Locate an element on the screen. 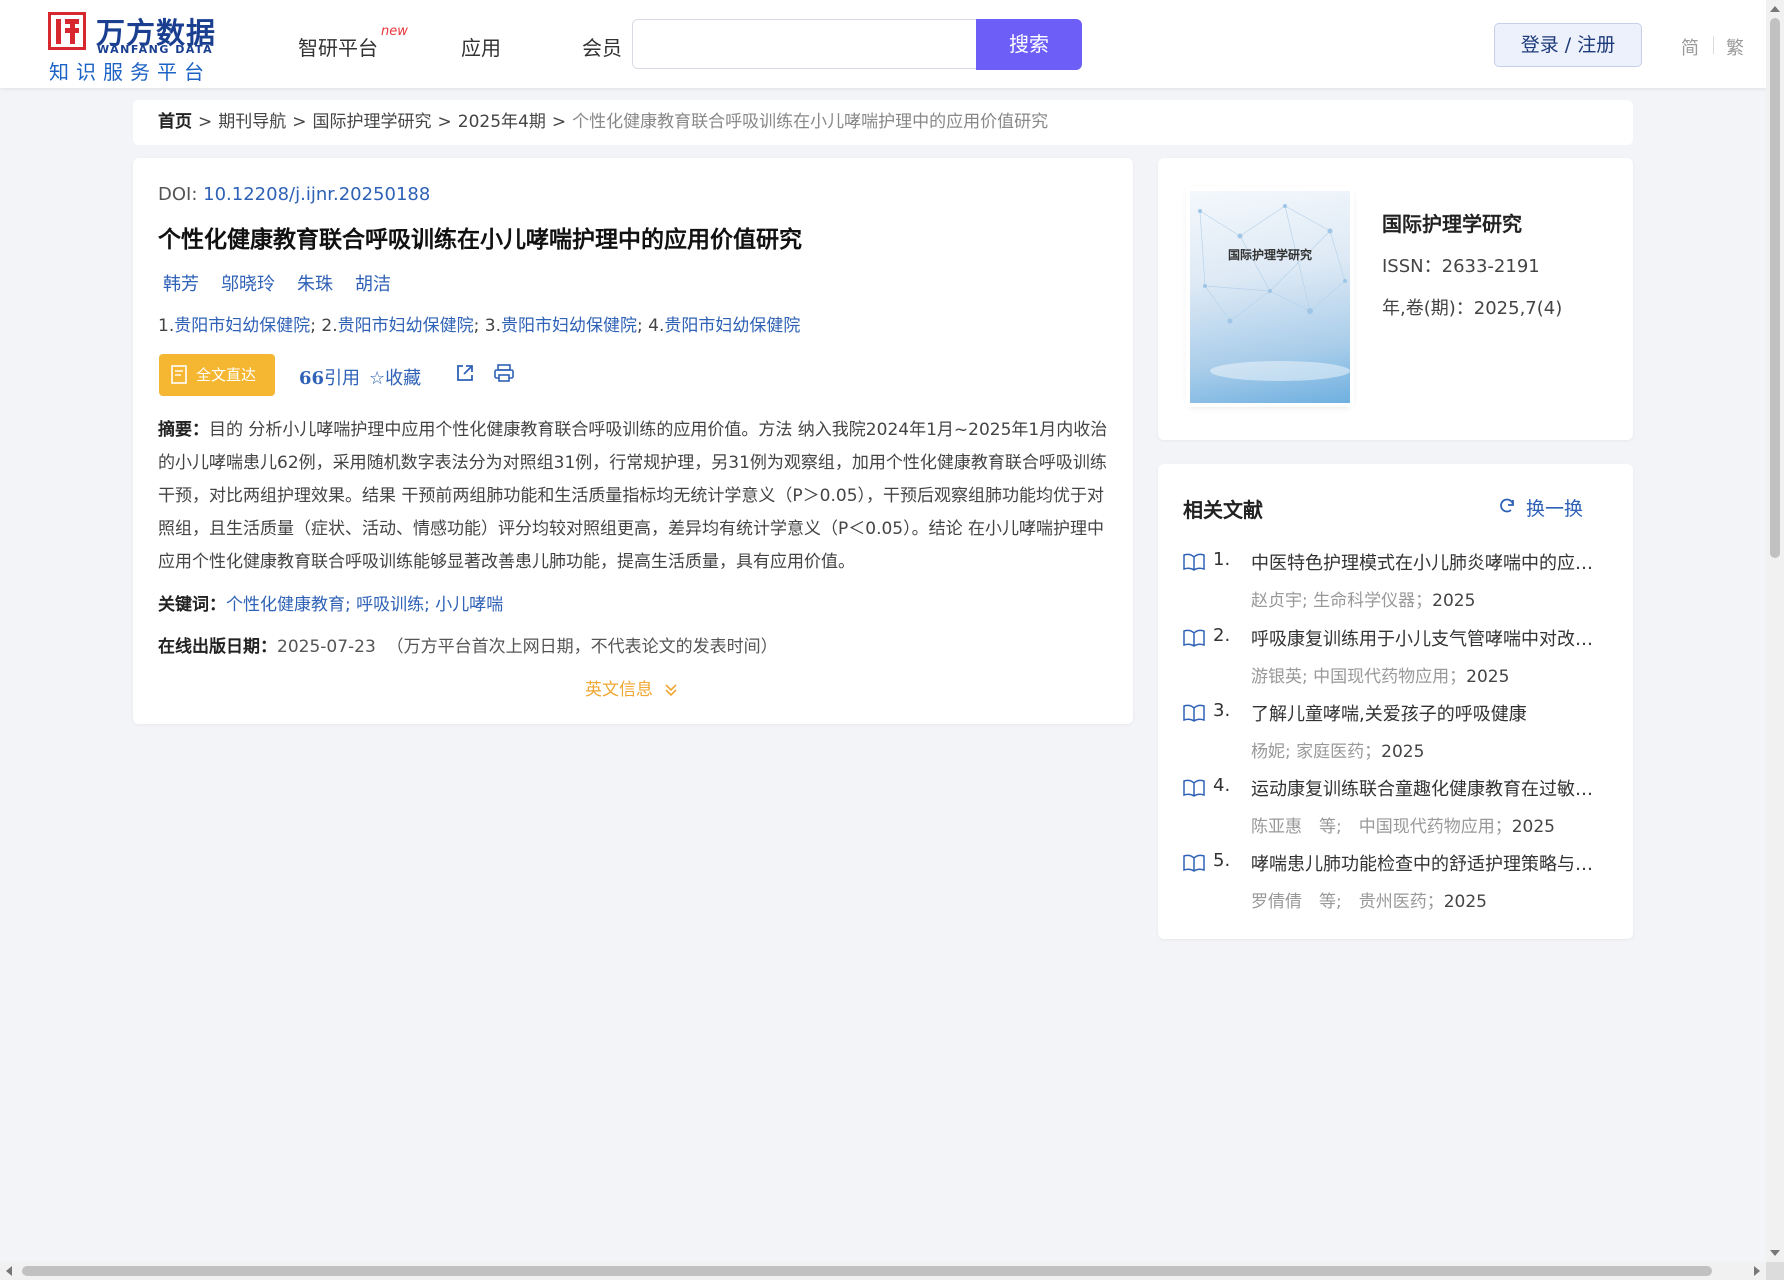 The image size is (1784, 1280). quote-icon: 66 is located at coordinates (312, 378).